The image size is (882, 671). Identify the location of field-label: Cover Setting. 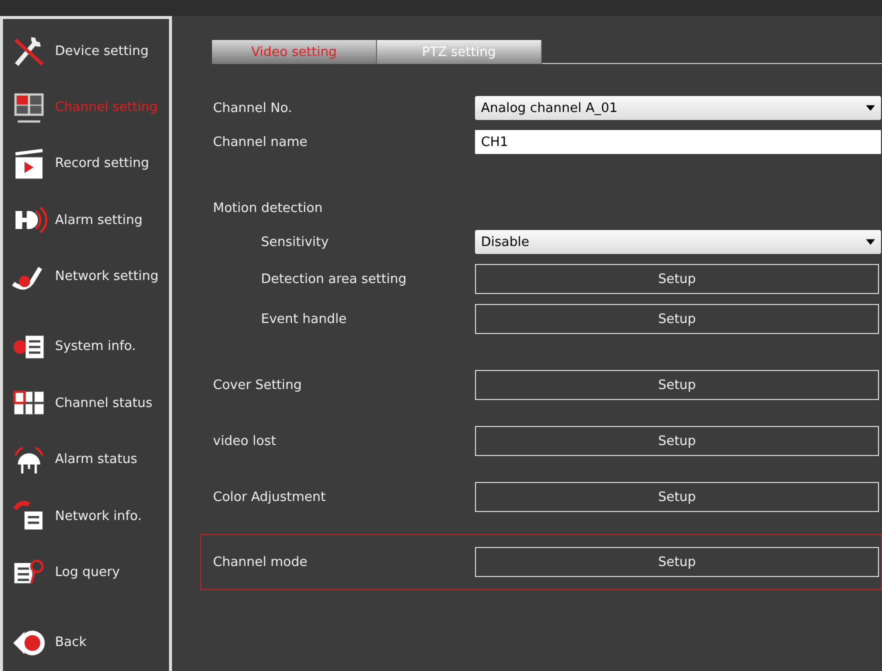
(258, 385).